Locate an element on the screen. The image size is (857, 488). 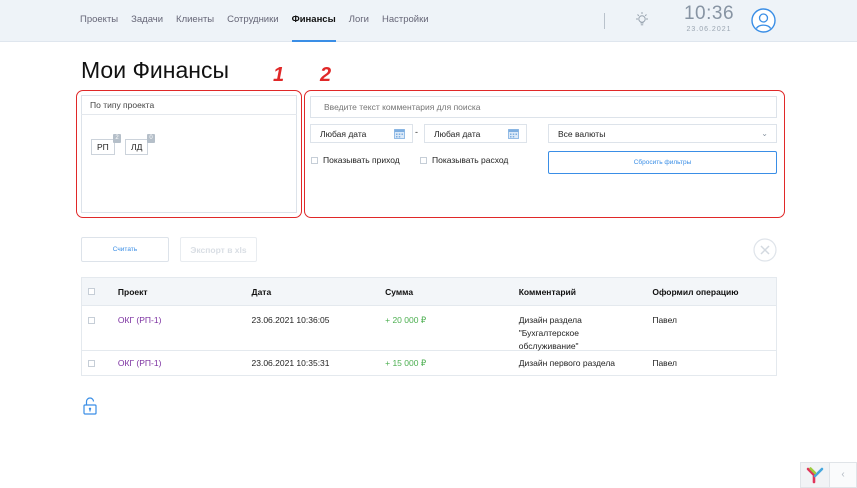
comment-line: "Бухгалтерское is located at coordinates (549, 333).